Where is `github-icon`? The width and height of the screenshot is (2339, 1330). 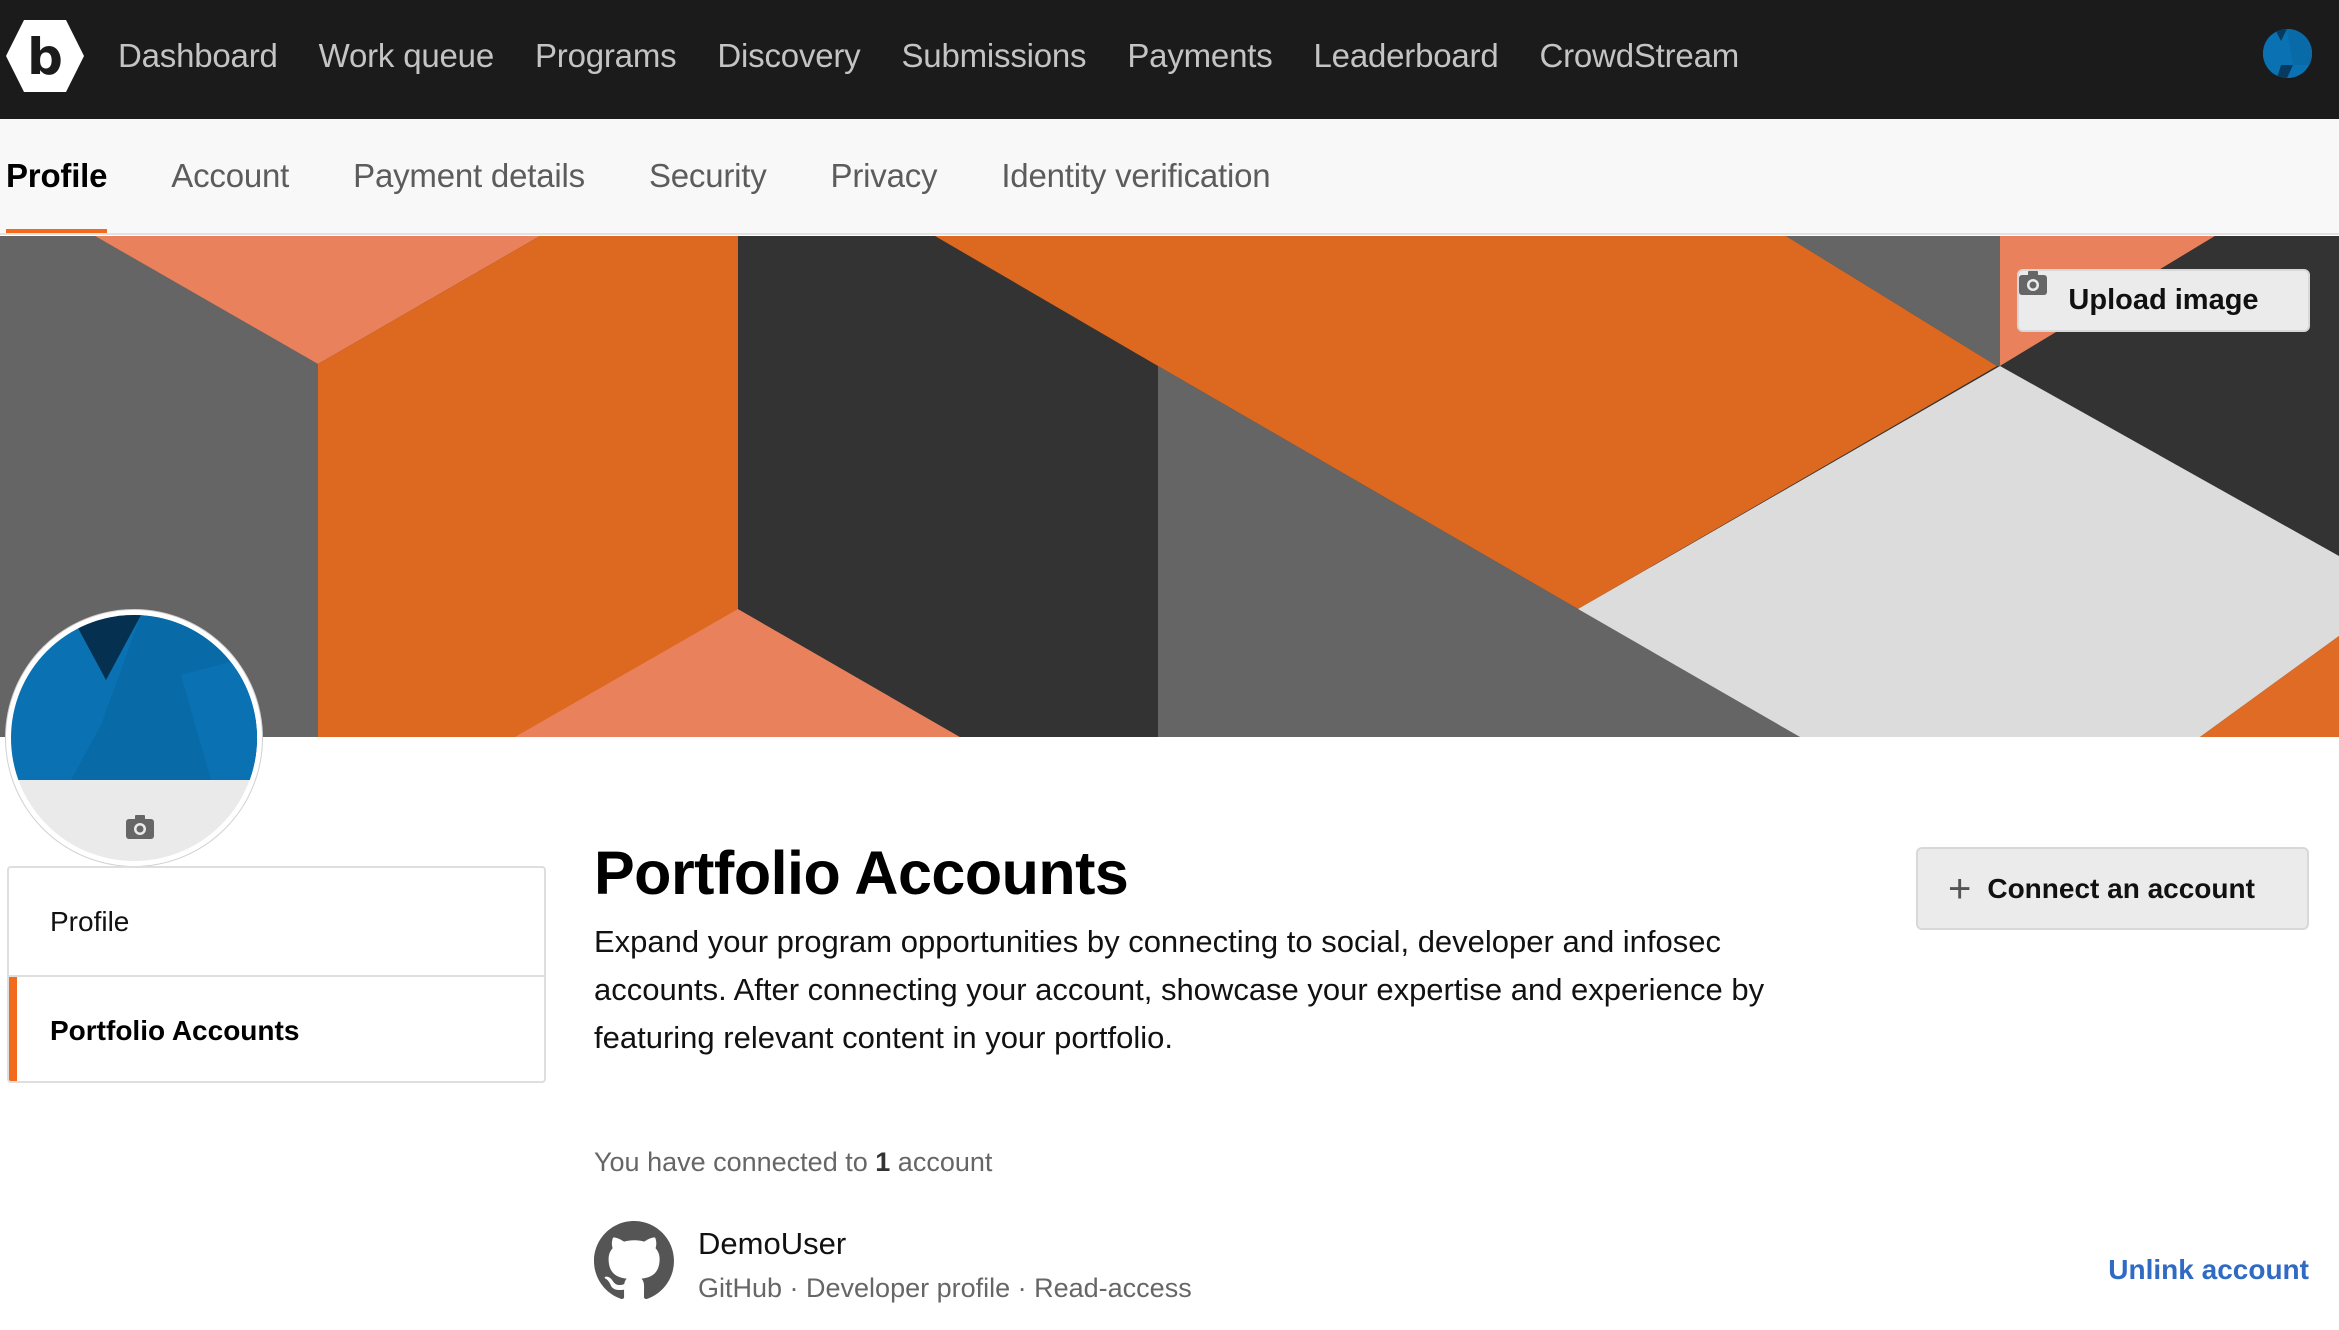
github-icon is located at coordinates (634, 1260).